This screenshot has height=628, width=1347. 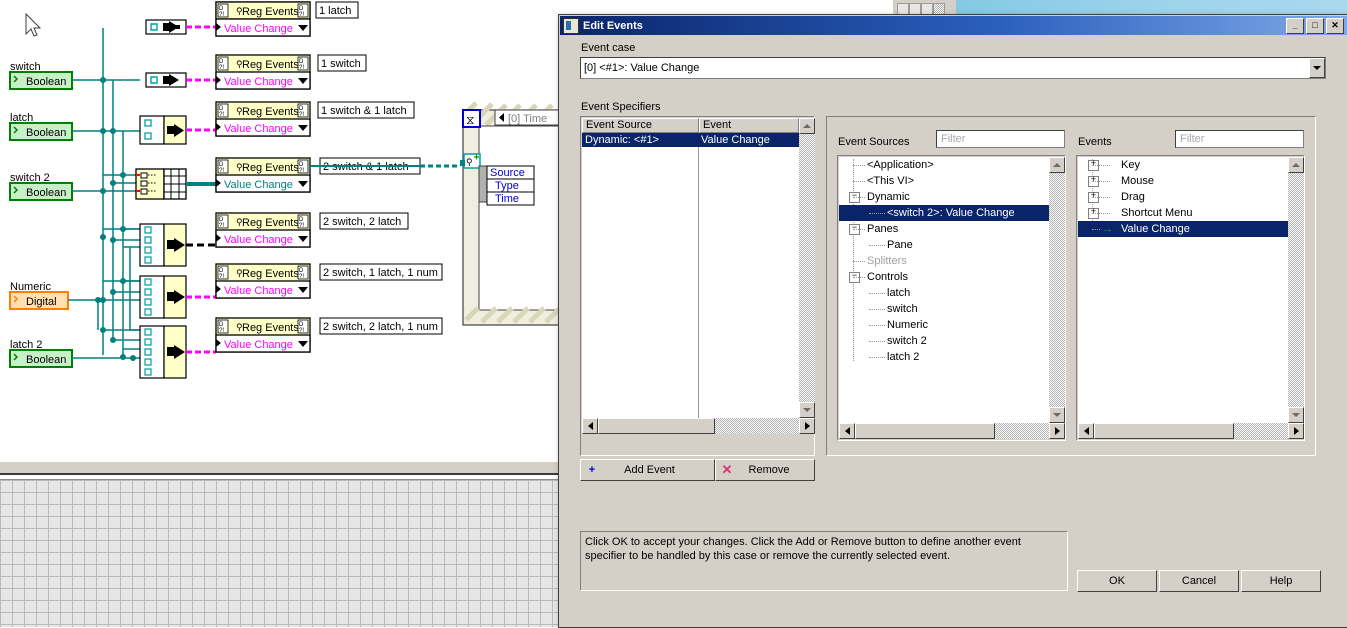 I want to click on event-item-drag: + Drag, so click(x=1183, y=197).